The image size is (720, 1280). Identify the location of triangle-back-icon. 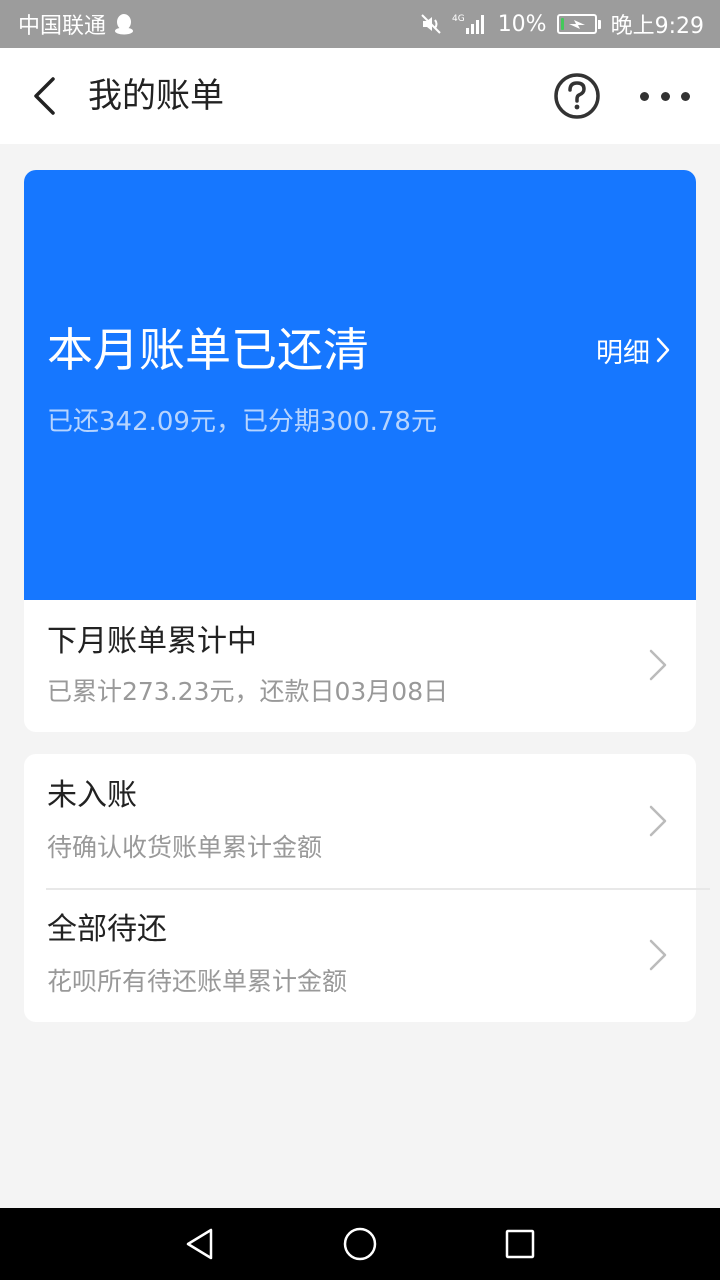
(199, 1244).